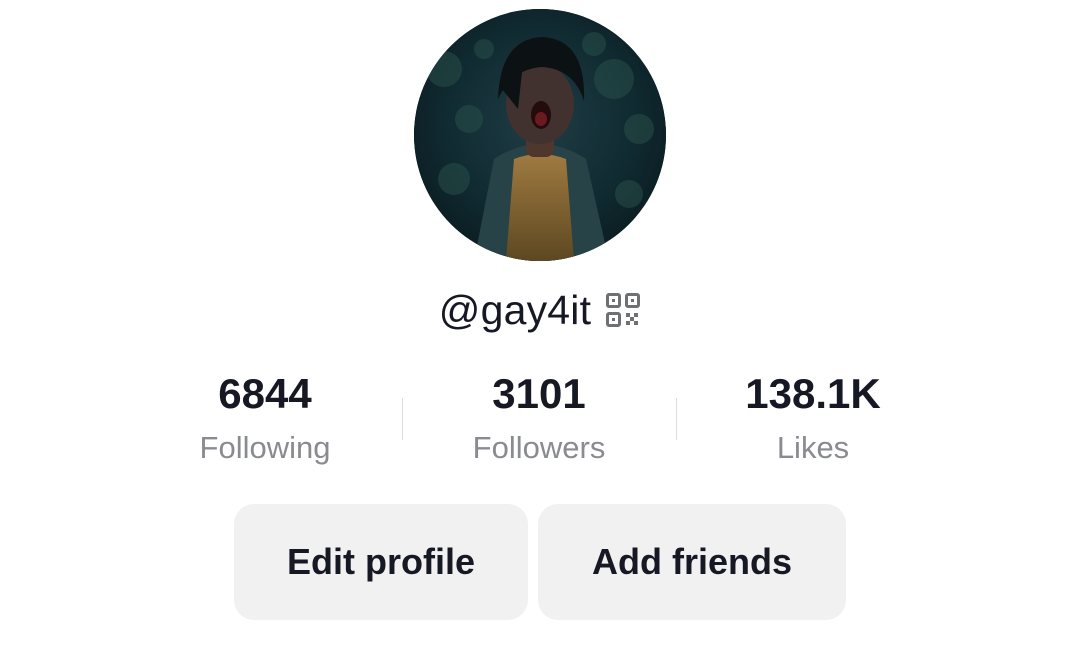 This screenshot has height=650, width=1080. What do you see at coordinates (813, 393) in the screenshot?
I see `likes-count: 138.1K` at bounding box center [813, 393].